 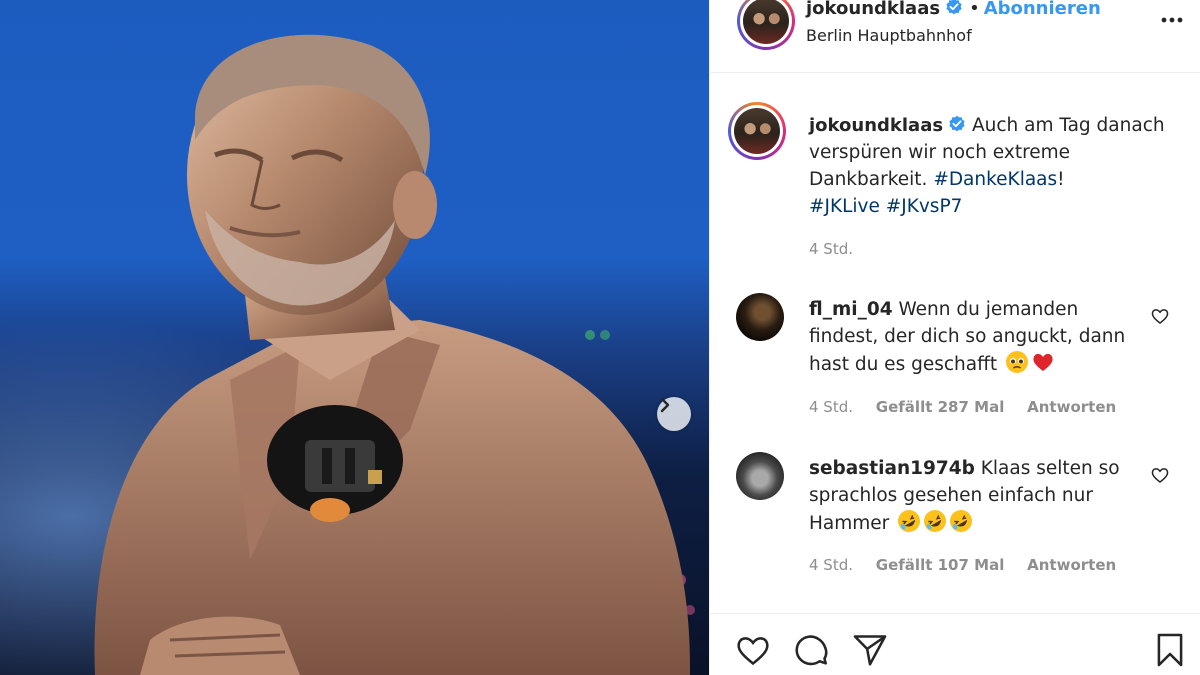 What do you see at coordinates (1042, 9) in the screenshot?
I see `follow-button: Abonnieren` at bounding box center [1042, 9].